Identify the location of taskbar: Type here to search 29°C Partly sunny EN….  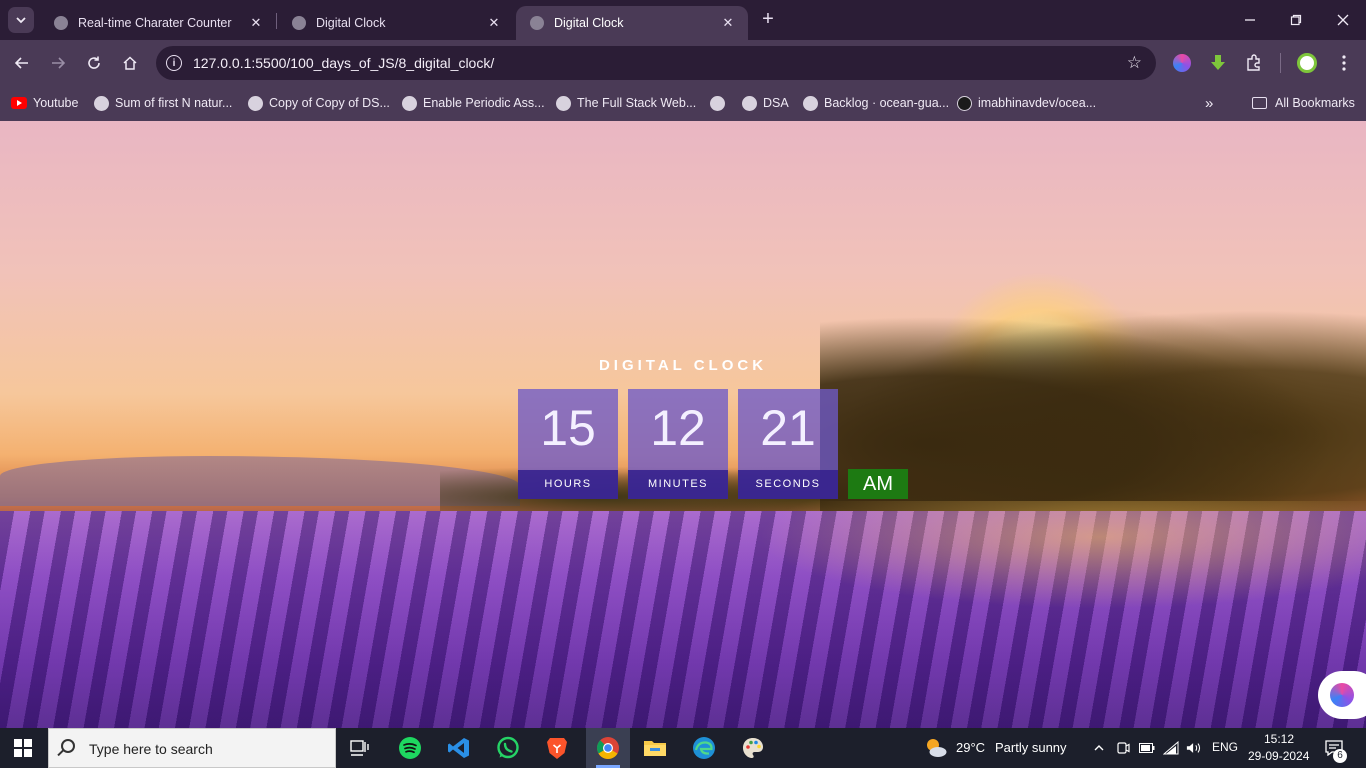
(683, 748).